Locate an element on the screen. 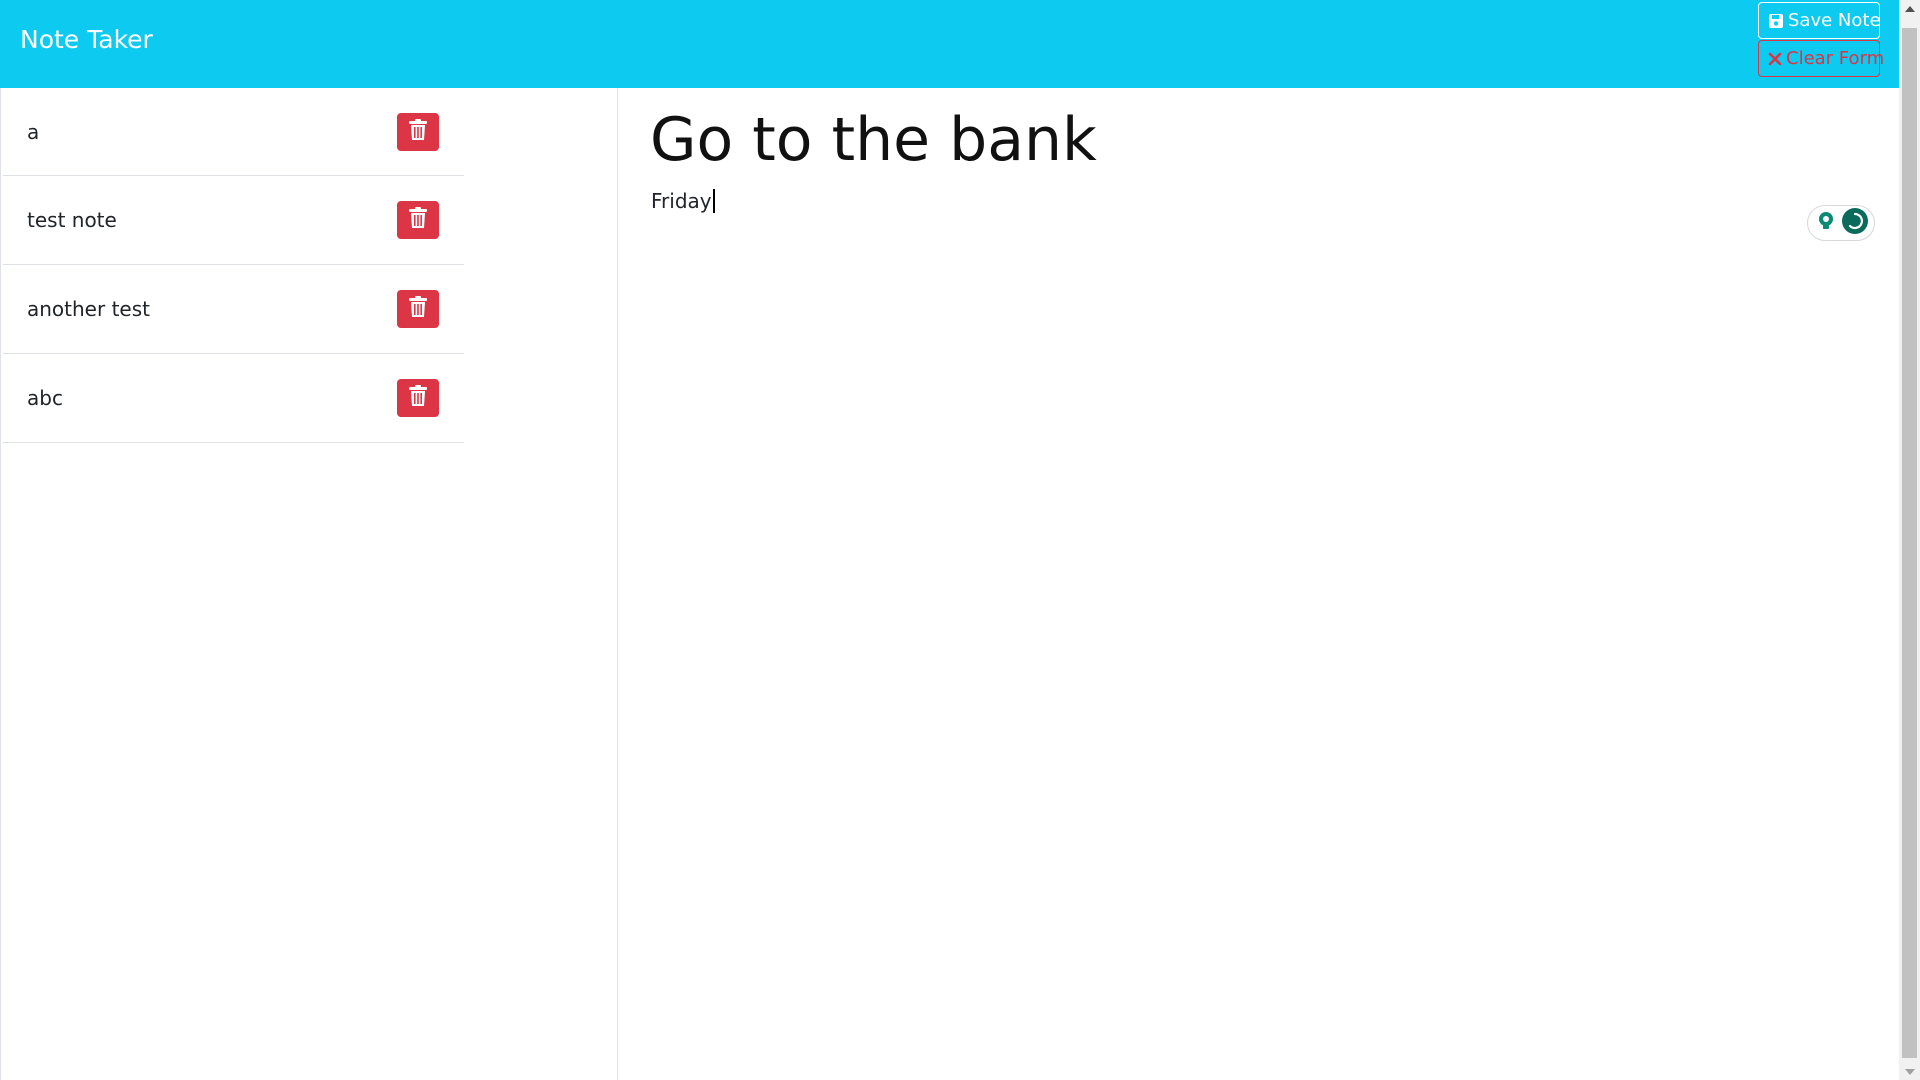 The width and height of the screenshot is (1920, 1080). navbar: Note Taker Save Note Clear Form is located at coordinates (949, 44).